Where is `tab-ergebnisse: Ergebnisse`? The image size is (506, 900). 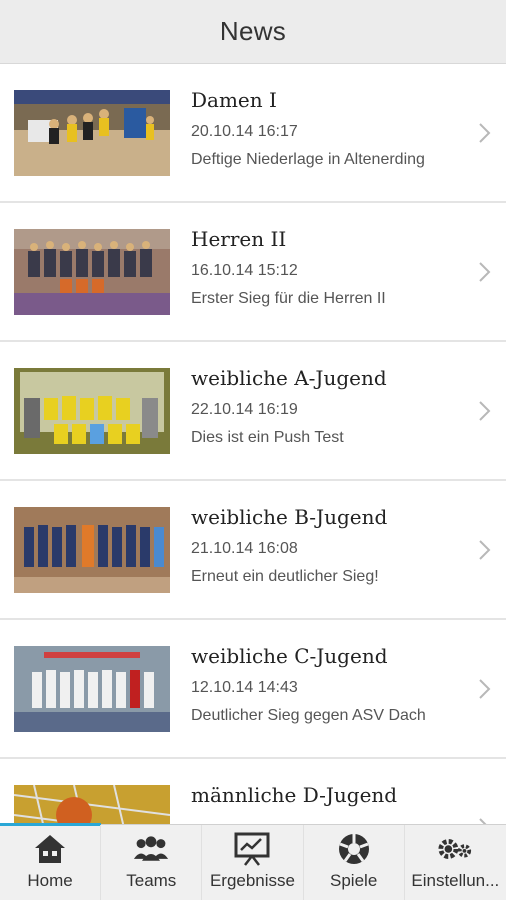 tab-ergebnisse: Ergebnisse is located at coordinates (253, 862).